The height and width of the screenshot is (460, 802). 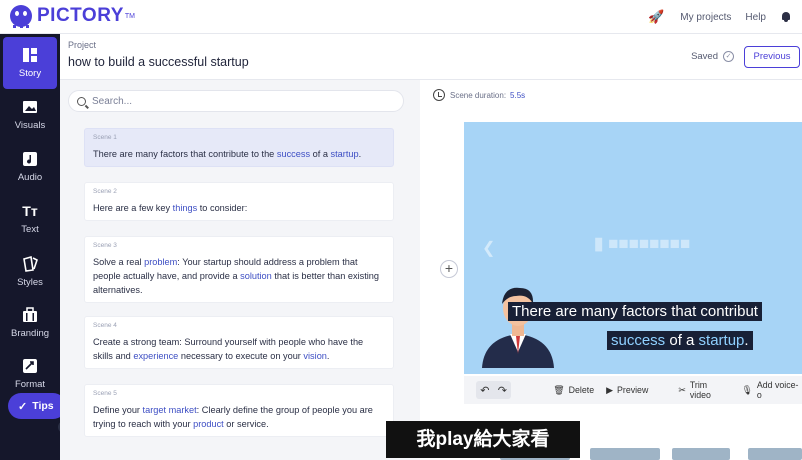 I want to click on sidebar-item-styles: Styles, so click(x=30, y=272).